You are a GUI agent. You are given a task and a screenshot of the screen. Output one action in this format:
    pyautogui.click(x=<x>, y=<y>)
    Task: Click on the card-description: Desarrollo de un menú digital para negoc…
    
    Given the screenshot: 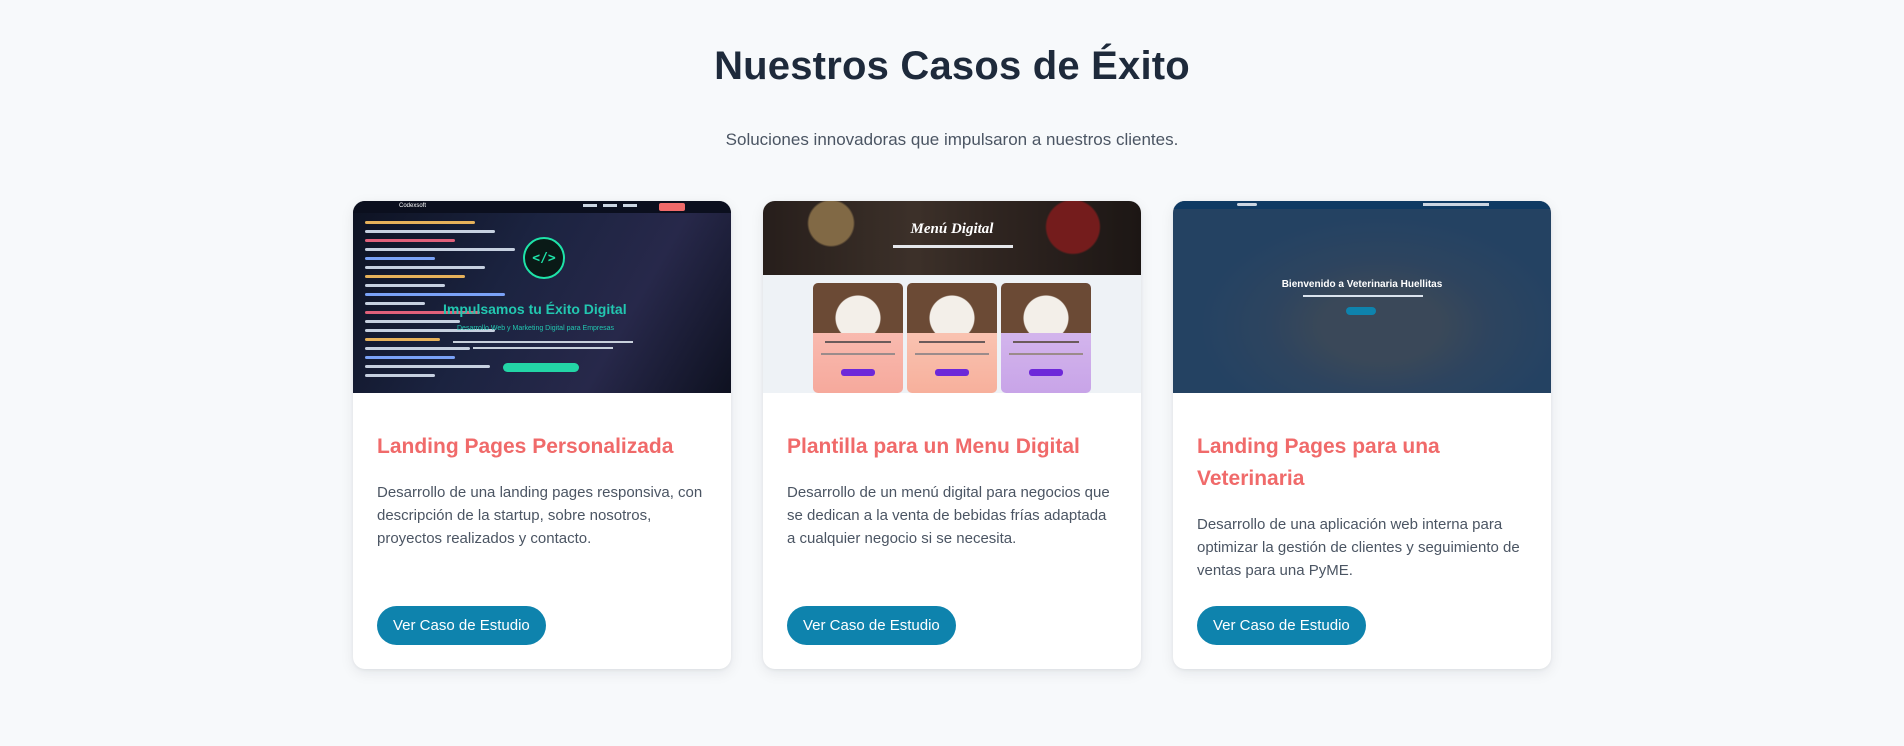 What is the action you would take?
    pyautogui.click(x=948, y=515)
    